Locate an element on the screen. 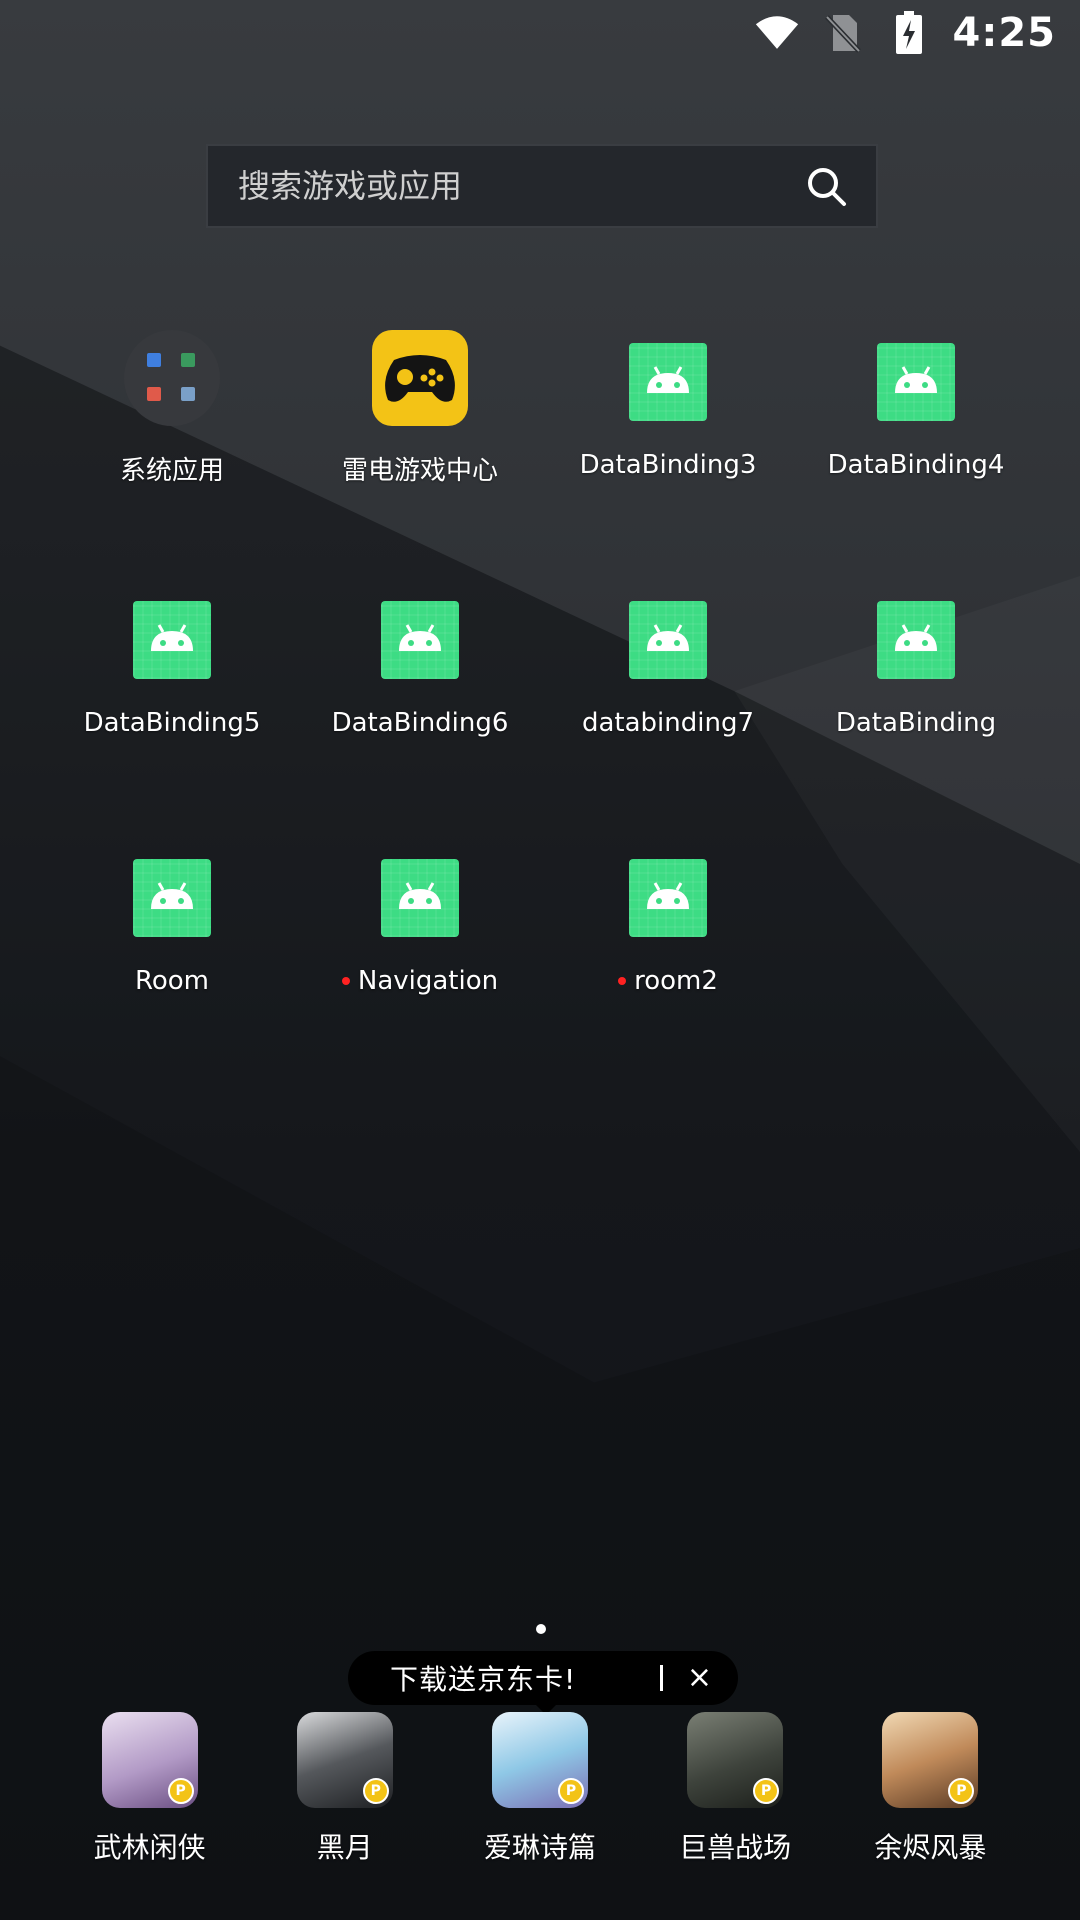  promo-bubble: 下载送京东卡! × is located at coordinates (543, 1683).